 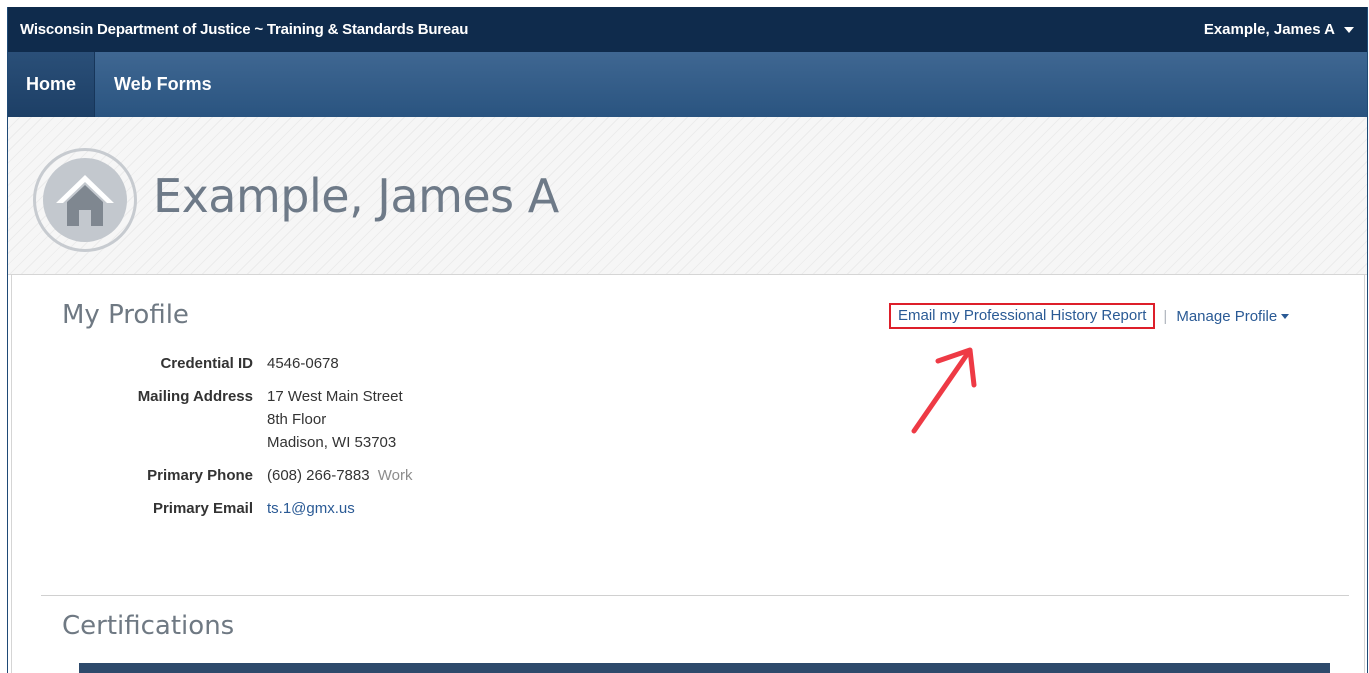 What do you see at coordinates (944, 390) in the screenshot?
I see `annotation-arrow-icon` at bounding box center [944, 390].